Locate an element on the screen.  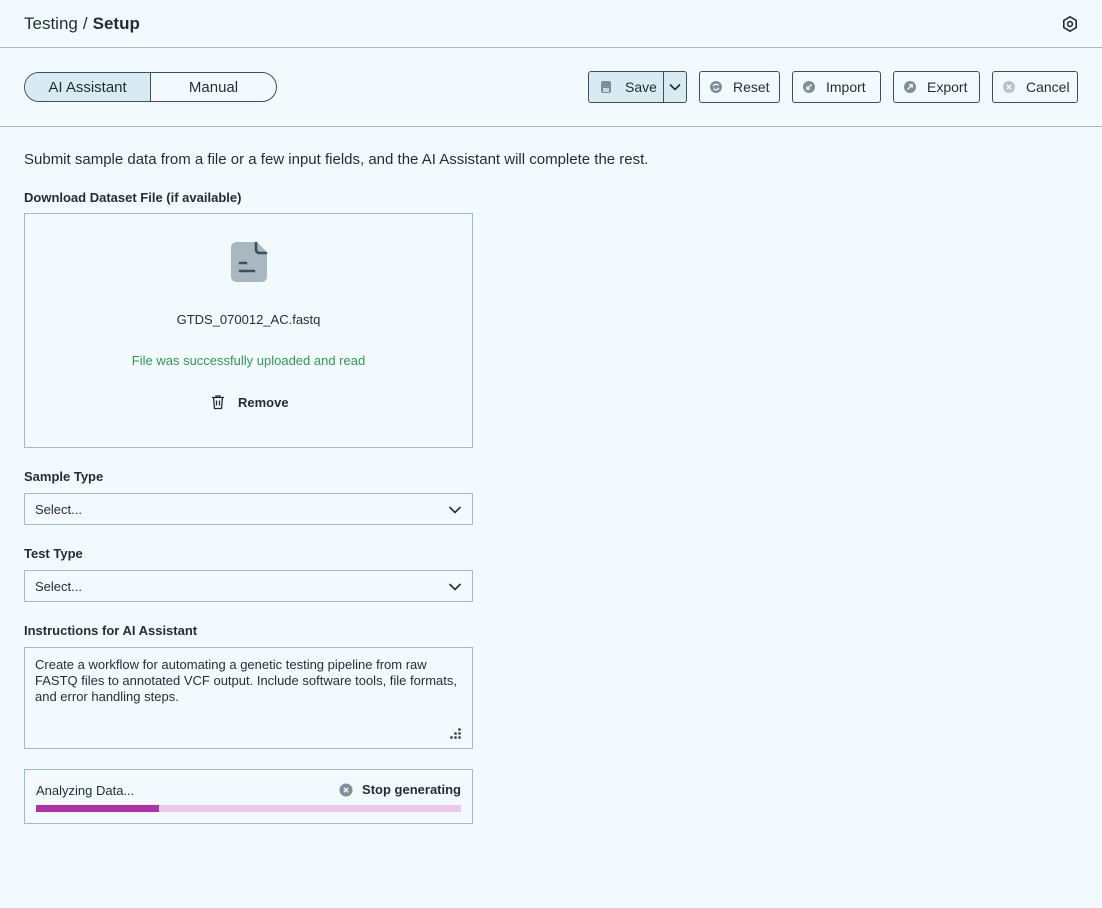
import-button: Import is located at coordinates (836, 87).